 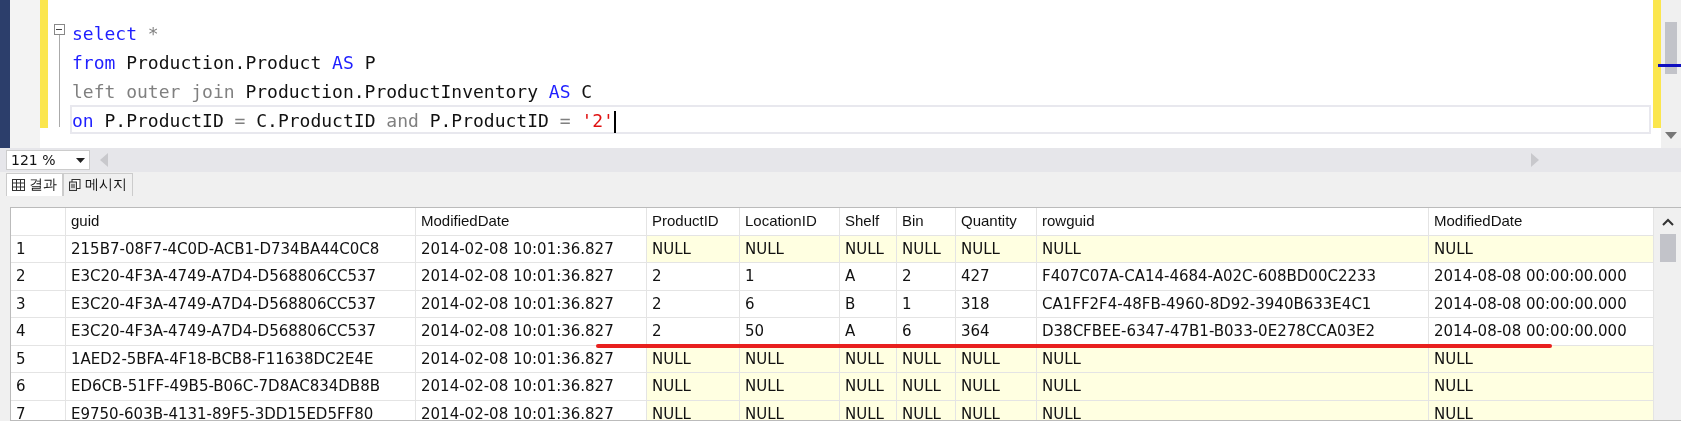 What do you see at coordinates (115, 34) in the screenshot?
I see `code-line: select *` at bounding box center [115, 34].